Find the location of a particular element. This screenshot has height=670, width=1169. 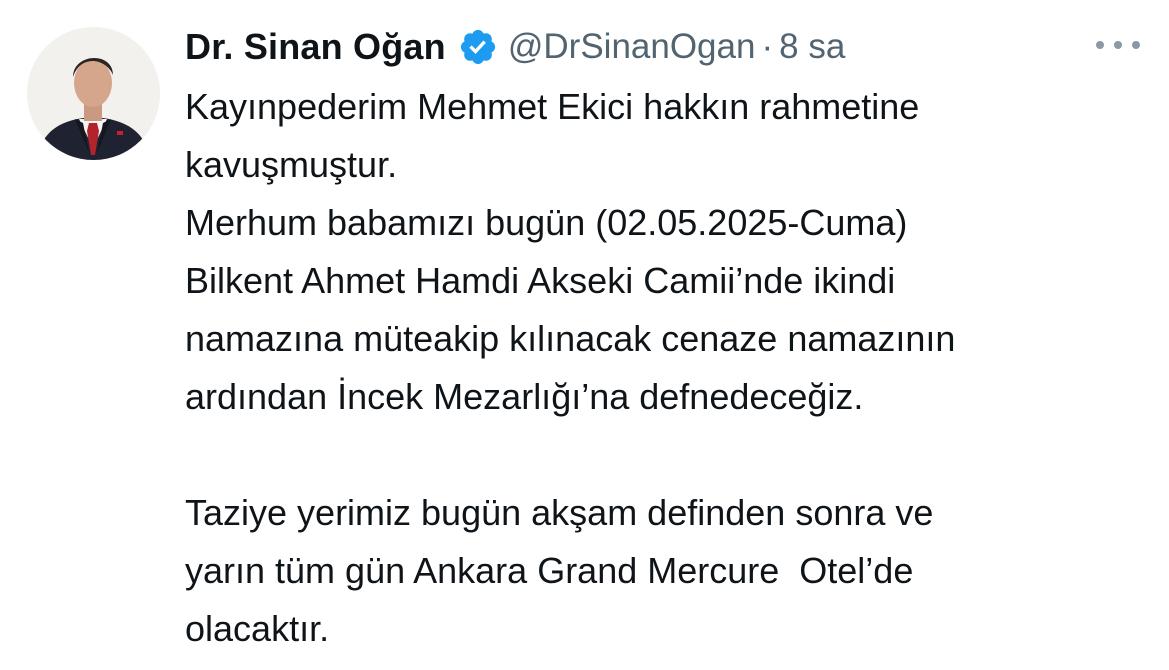

more-options-icon is located at coordinates (1118, 45).